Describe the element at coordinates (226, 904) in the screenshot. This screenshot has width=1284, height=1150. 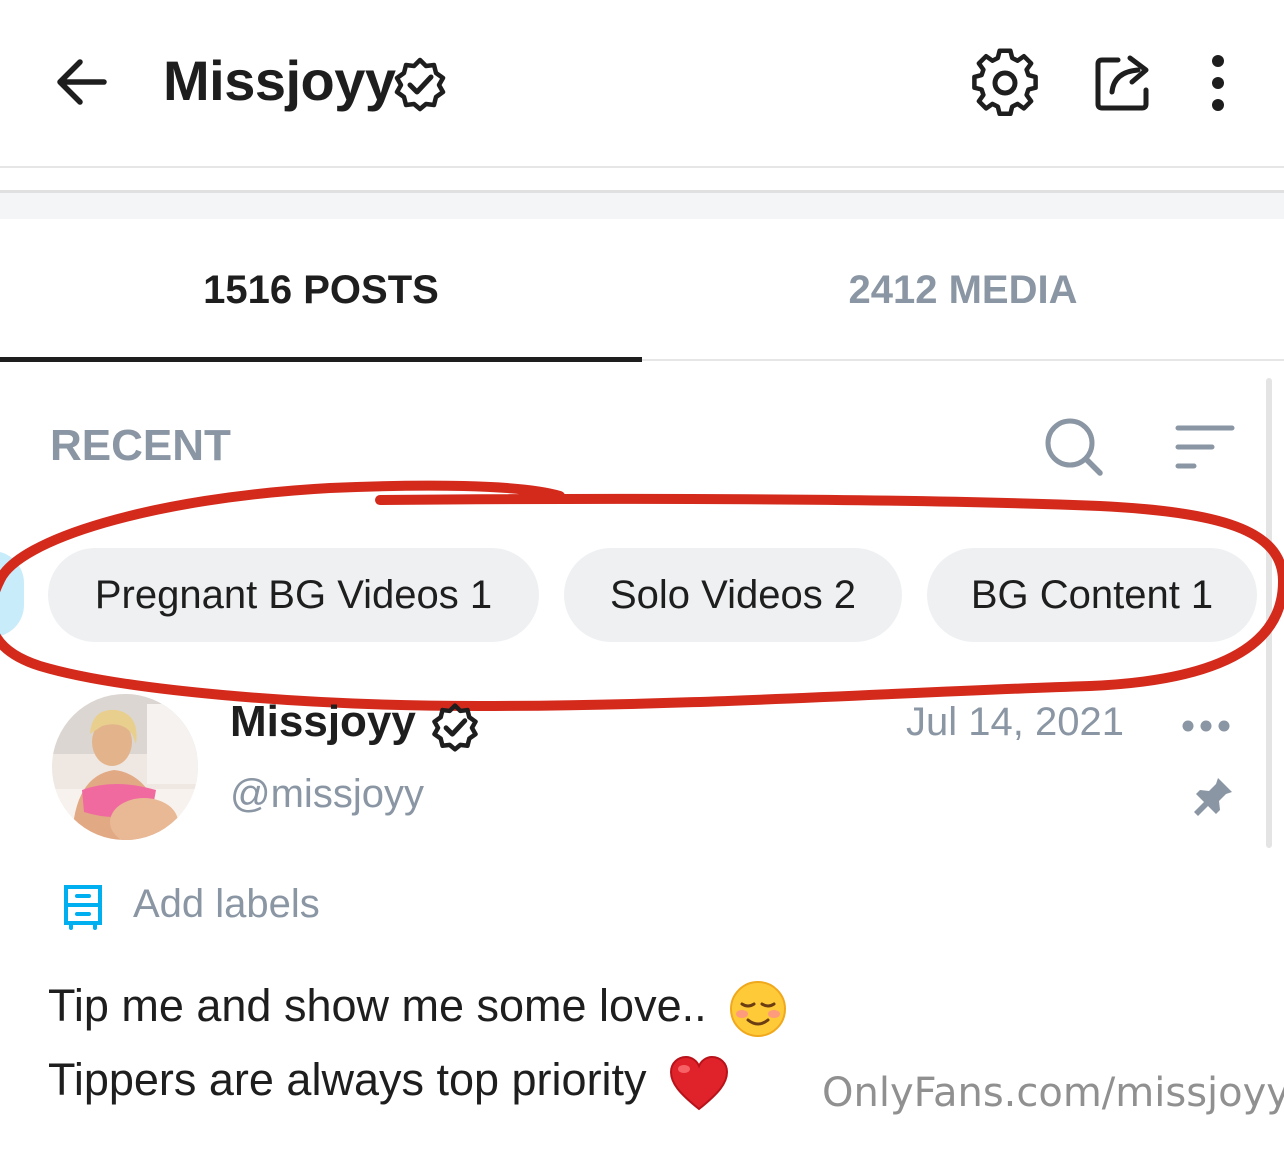
I see `add-labels-link: Add labels` at that location.